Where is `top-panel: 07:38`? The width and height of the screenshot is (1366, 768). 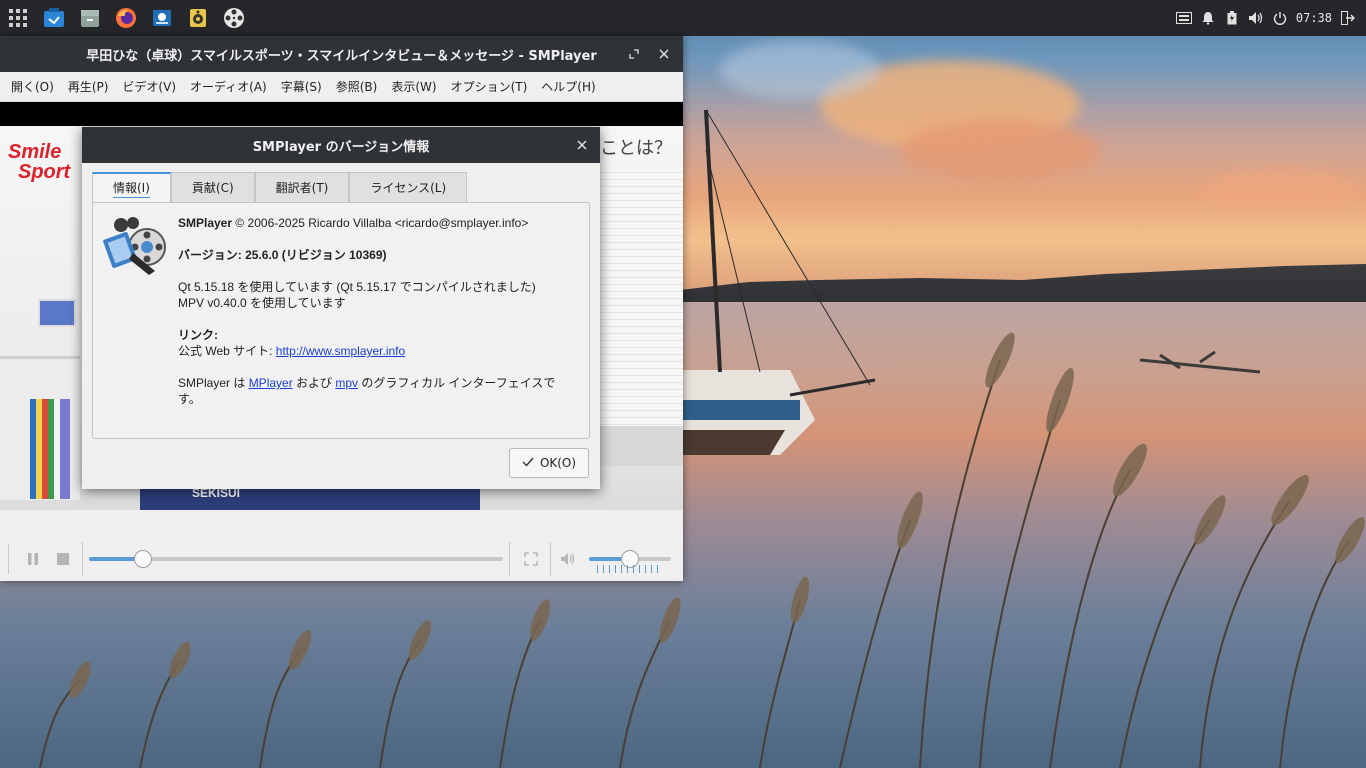
top-panel: 07:38 is located at coordinates (683, 18).